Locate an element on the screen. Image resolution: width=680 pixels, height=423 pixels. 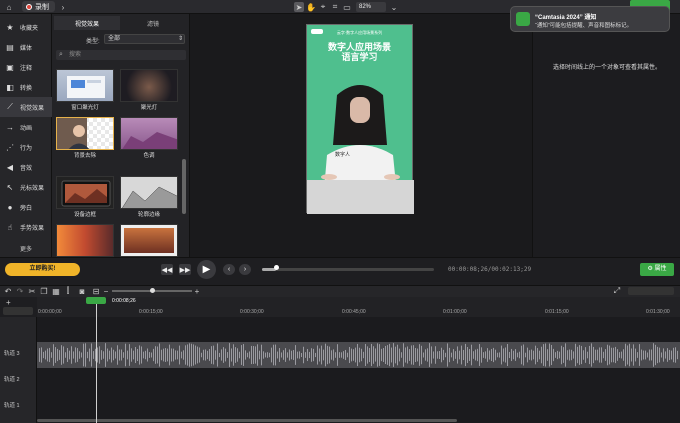
effect-spotlight: 聚光灯 is located at coordinates (149, 90).